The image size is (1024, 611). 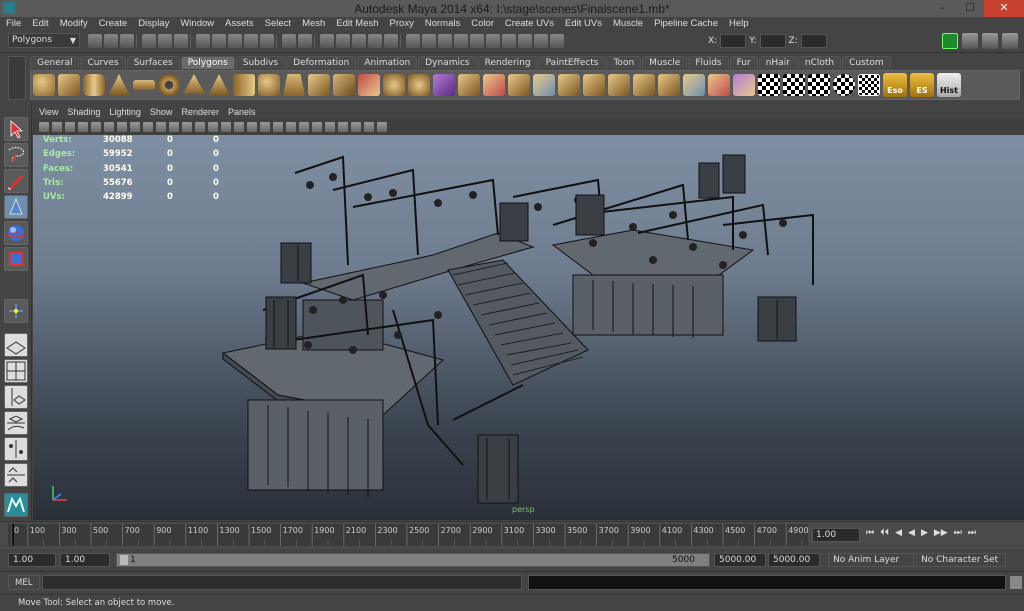 I want to click on rotate-tool-icon, so click(x=16, y=233).